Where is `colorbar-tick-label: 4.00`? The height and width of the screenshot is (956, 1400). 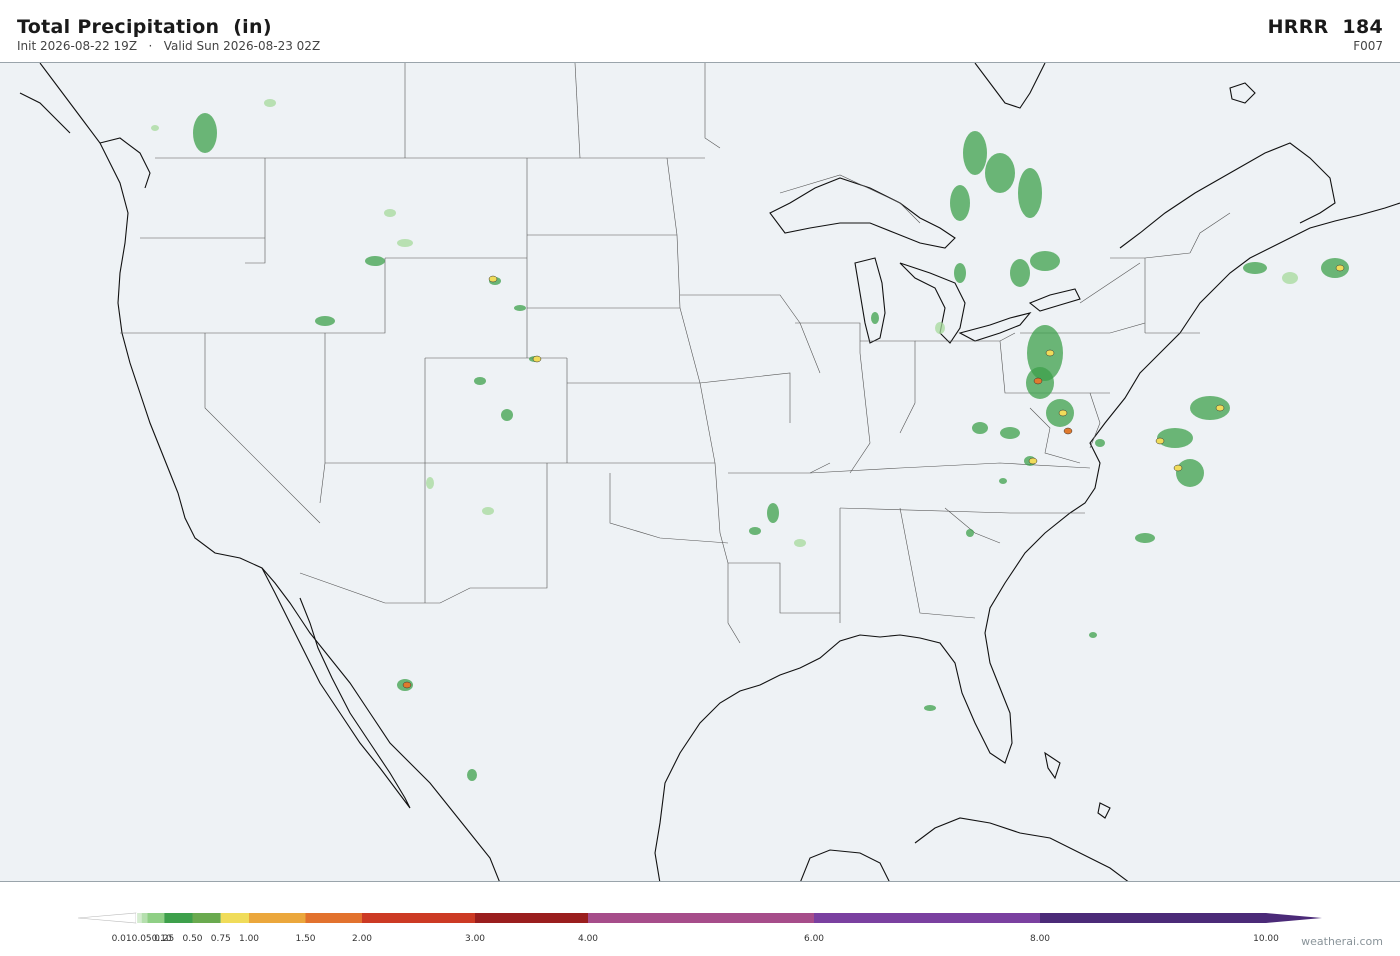 colorbar-tick-label: 4.00 is located at coordinates (588, 939).